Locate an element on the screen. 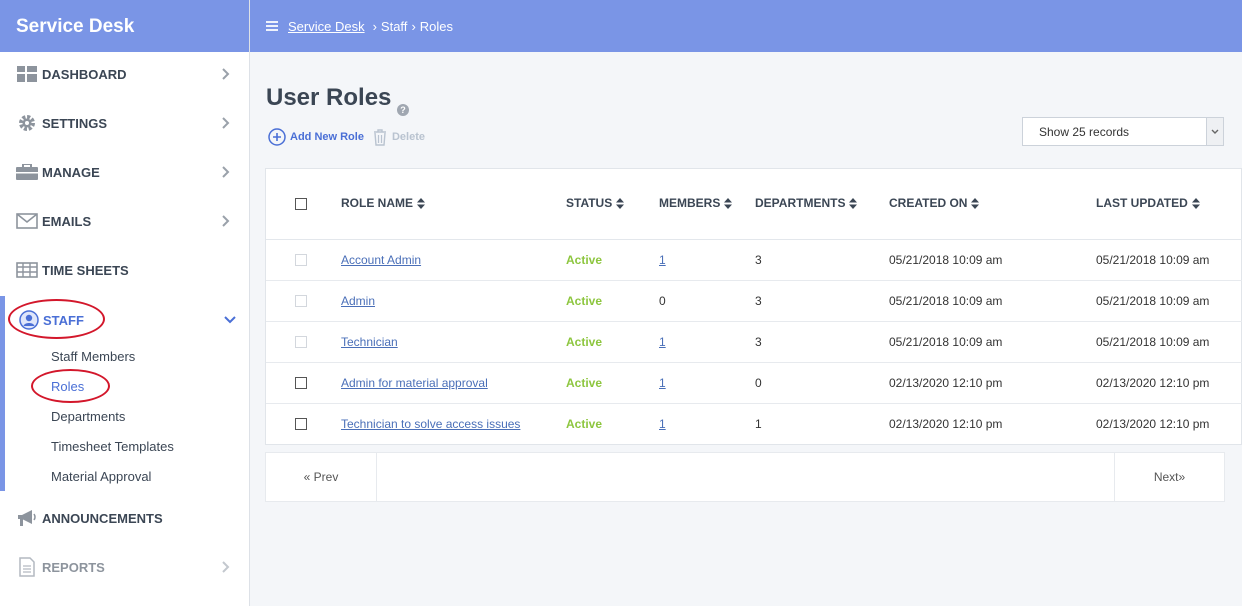 Image resolution: width=1242 pixels, height=606 pixels. page-title-row: User Roles ? is located at coordinates (338, 100).